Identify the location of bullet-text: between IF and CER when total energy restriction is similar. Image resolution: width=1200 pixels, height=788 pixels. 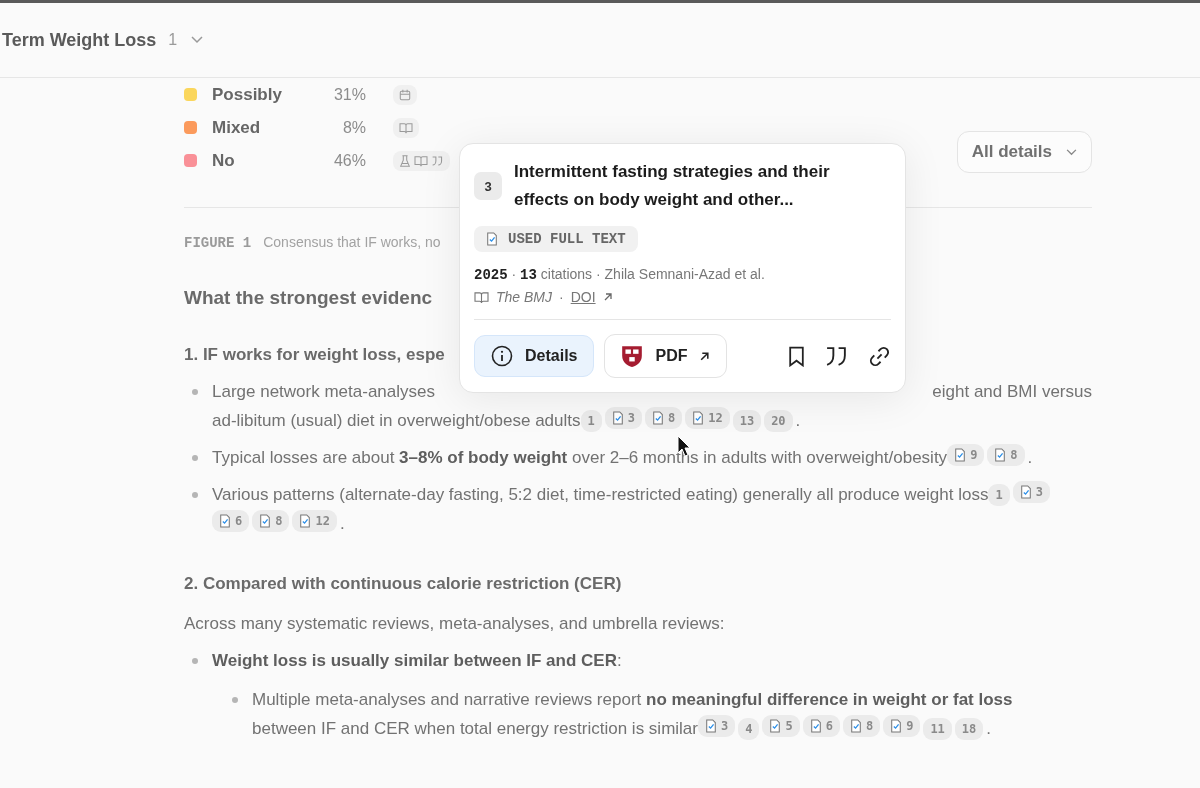
(475, 728).